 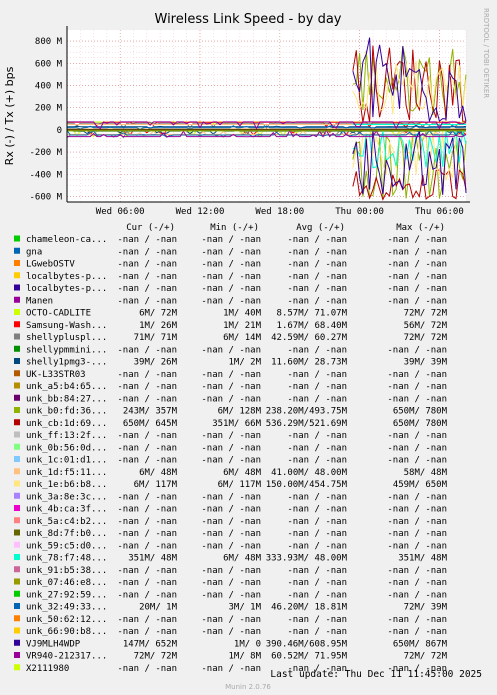 What do you see at coordinates (47, 669) in the screenshot?
I see `legend-series-name: X2111980` at bounding box center [47, 669].